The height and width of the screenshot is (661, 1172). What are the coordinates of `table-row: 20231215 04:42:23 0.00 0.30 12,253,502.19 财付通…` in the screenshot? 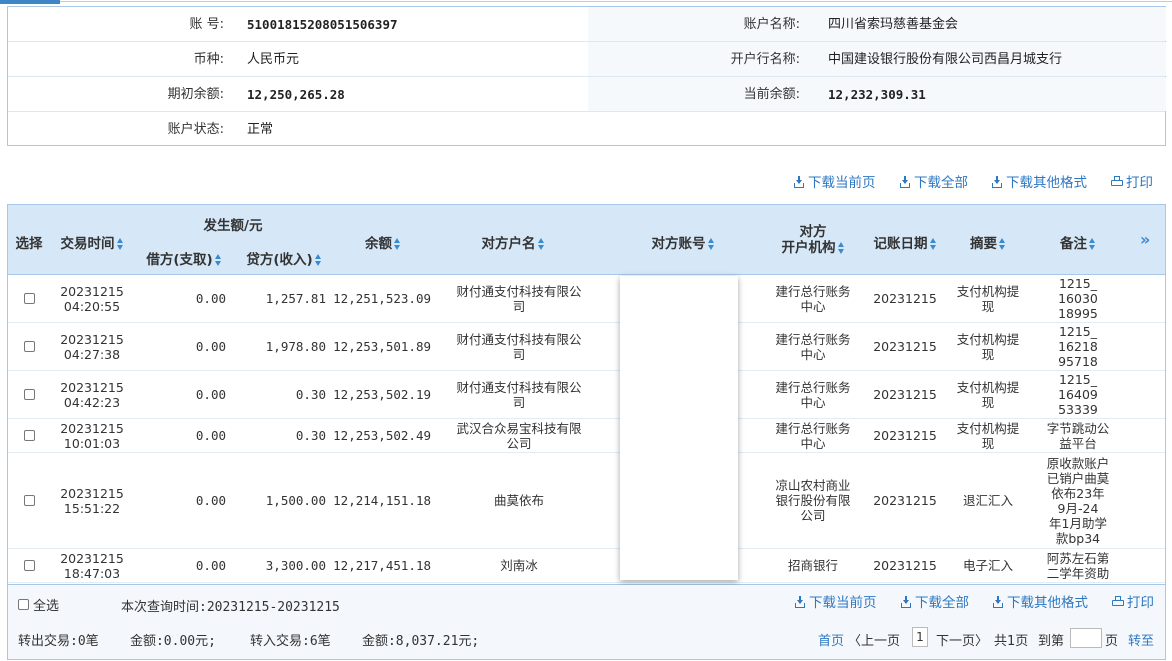 It's located at (586, 395).